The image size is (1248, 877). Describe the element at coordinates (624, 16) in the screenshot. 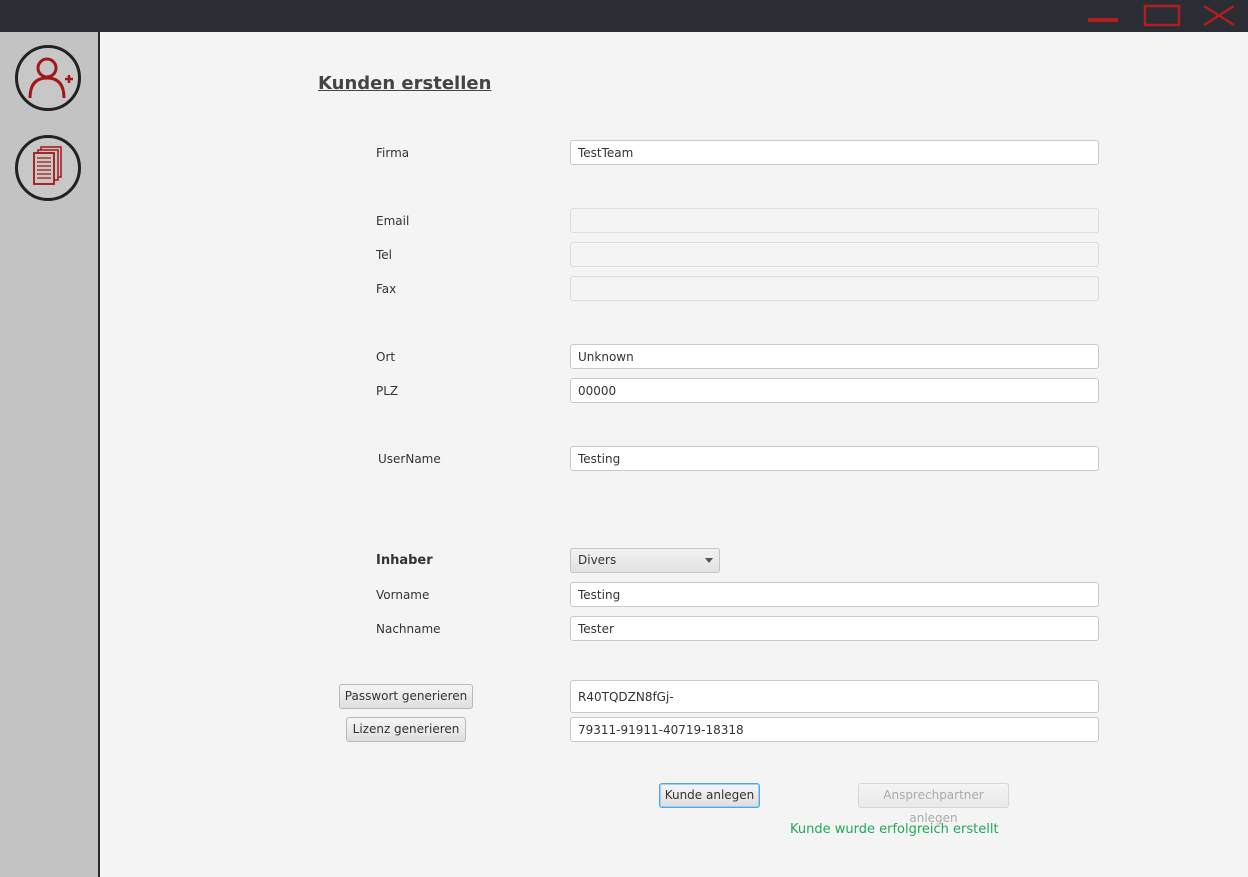

I see `title-bar` at that location.